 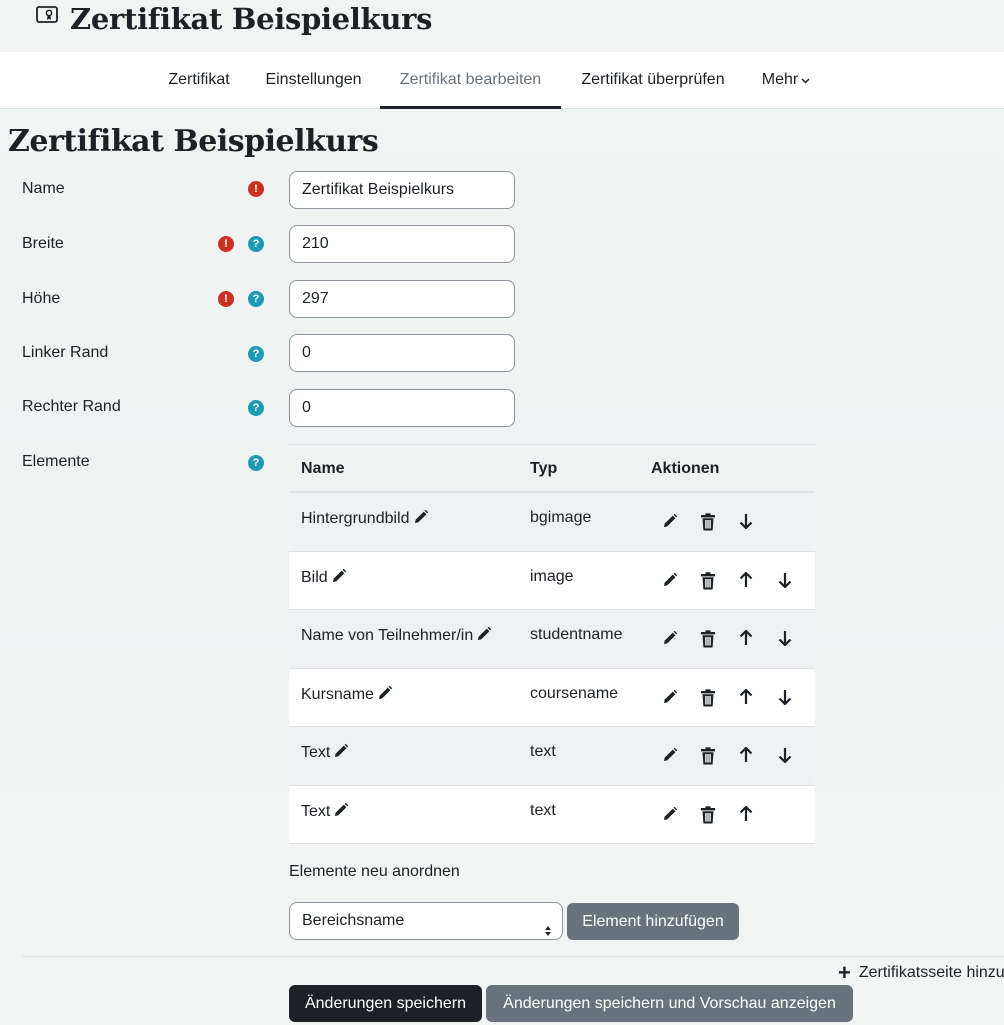 I want to click on element-type: studentname, so click(x=576, y=634).